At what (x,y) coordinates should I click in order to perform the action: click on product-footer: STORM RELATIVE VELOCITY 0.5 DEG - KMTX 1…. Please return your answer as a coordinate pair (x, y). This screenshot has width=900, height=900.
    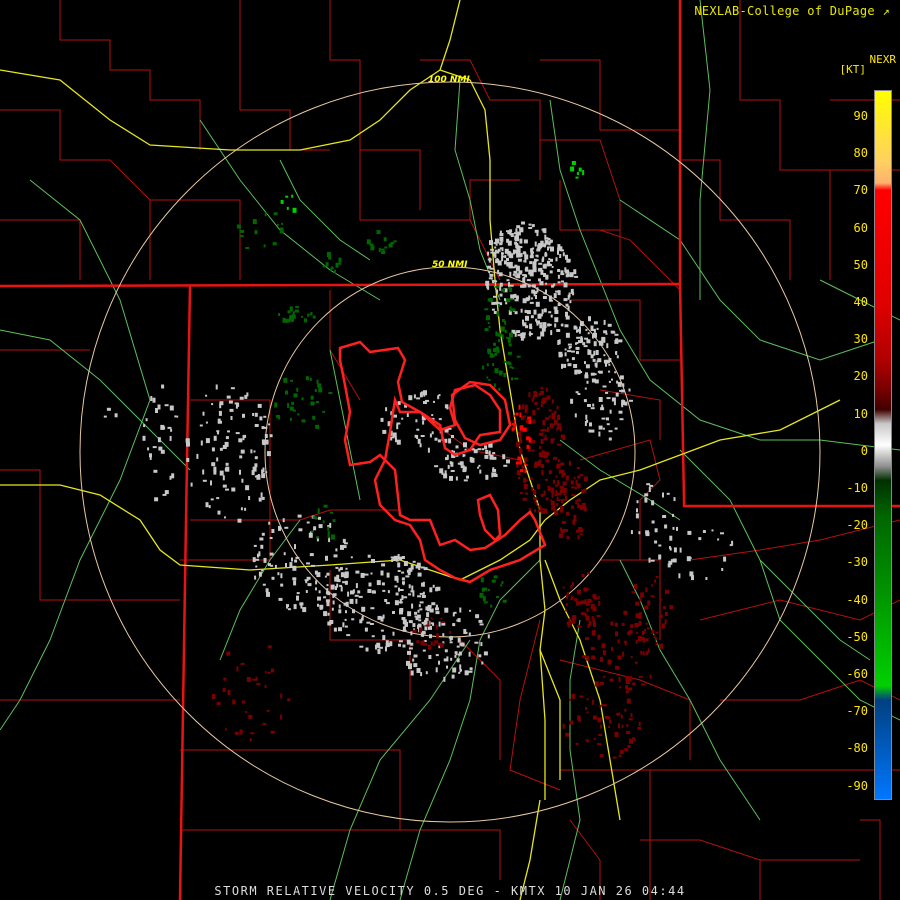
    Looking at the image, I should click on (450, 891).